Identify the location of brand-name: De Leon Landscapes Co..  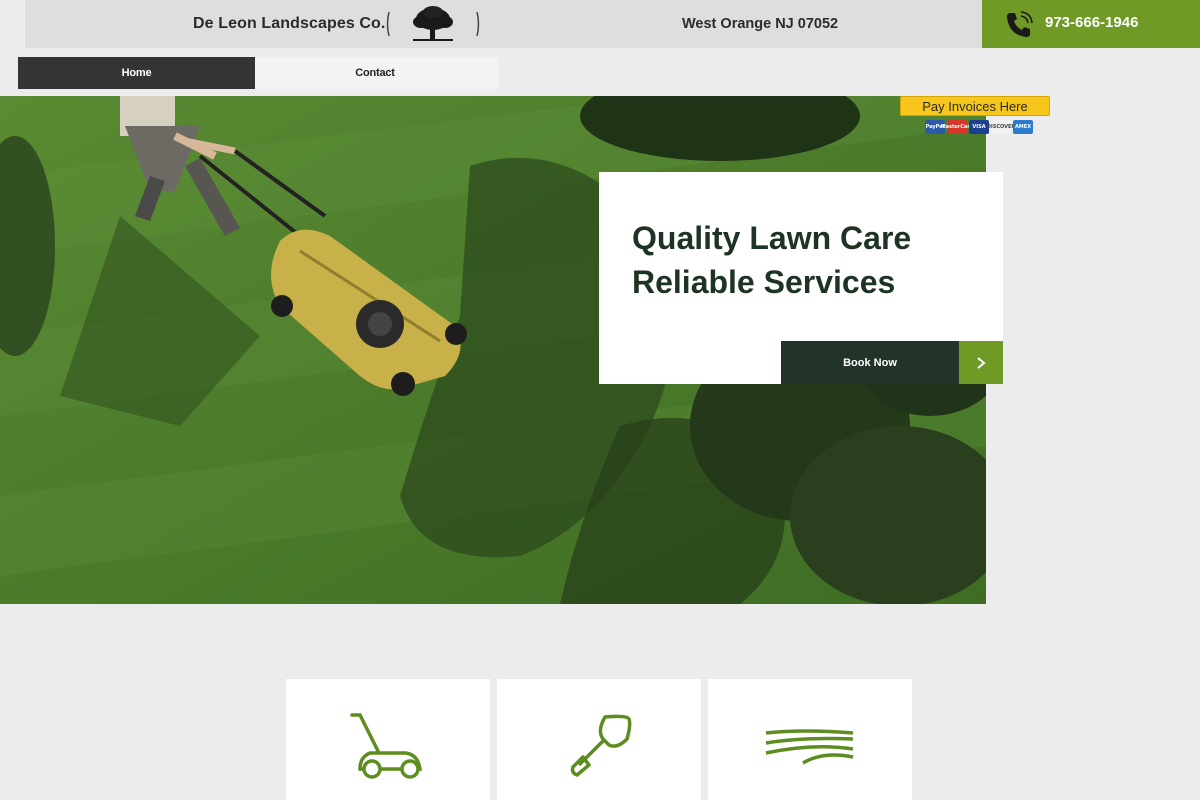
(289, 24).